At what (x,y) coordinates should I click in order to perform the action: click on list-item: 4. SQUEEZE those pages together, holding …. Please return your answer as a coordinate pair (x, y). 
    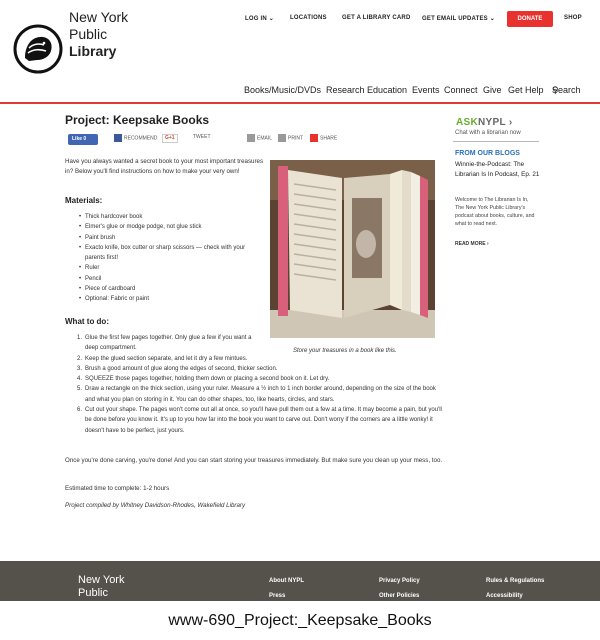
    Looking at the image, I should click on (203, 379).